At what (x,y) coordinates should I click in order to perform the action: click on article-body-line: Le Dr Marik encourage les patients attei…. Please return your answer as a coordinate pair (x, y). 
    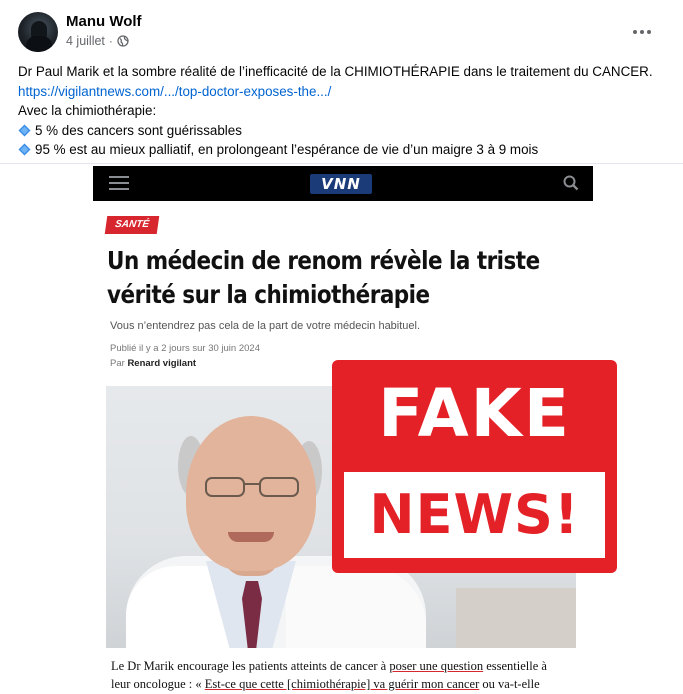
    Looking at the image, I should click on (346, 666).